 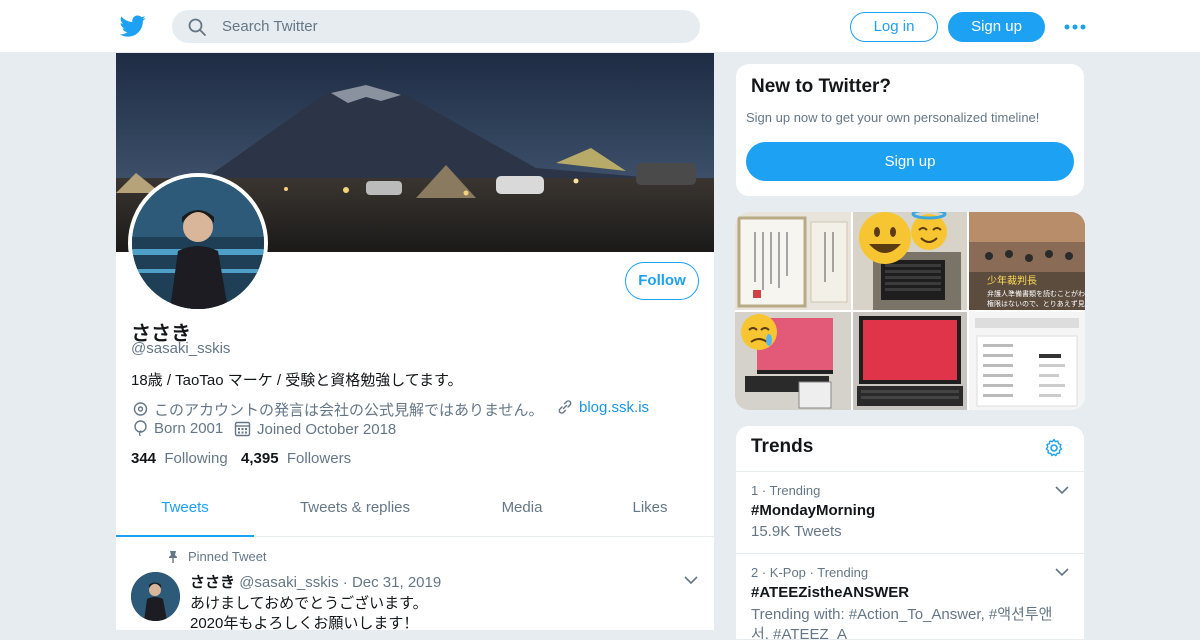 I want to click on tweet-text: あけましておめでとうございます。 2020年もよろしくお願いします！, so click(x=309, y=612).